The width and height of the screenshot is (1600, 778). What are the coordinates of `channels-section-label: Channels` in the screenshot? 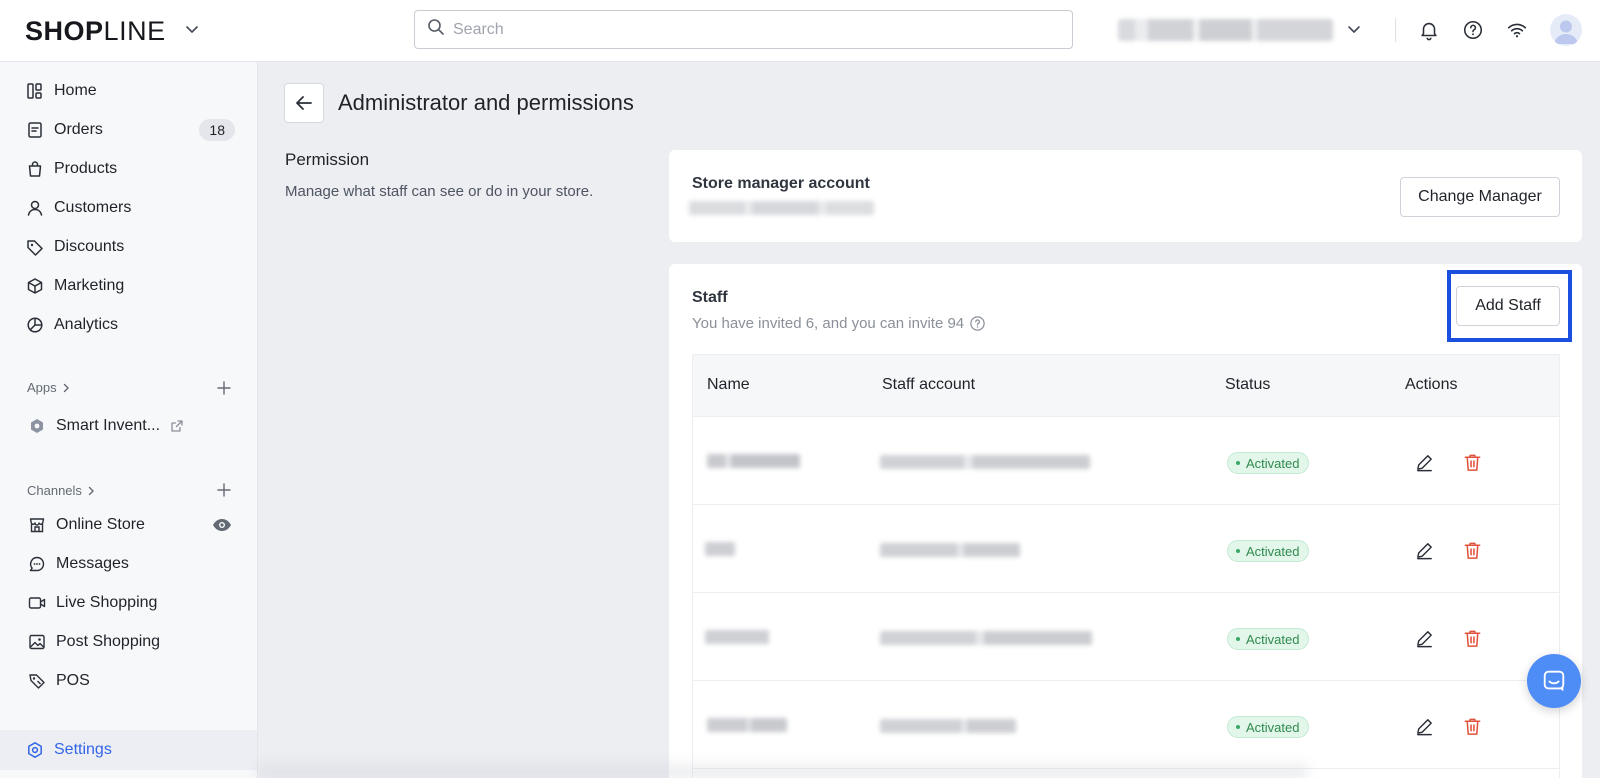 It's located at (62, 490).